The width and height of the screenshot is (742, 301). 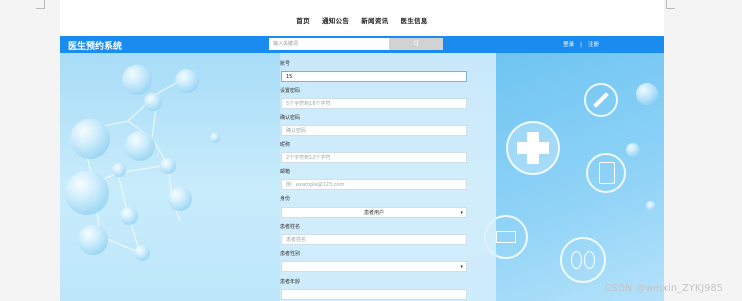 I want to click on confirm-password-input: 确认密码, so click(x=374, y=130).